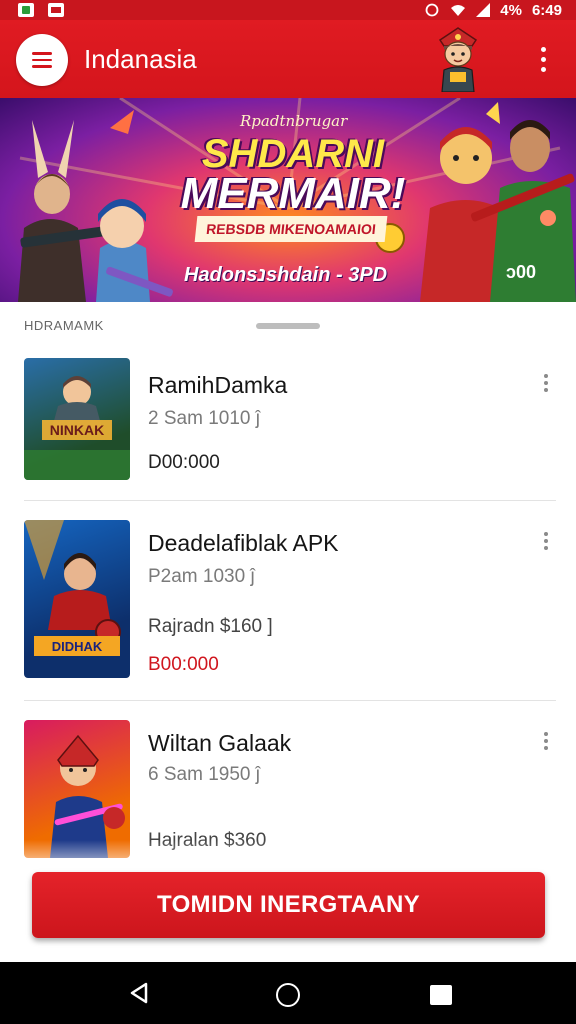 The height and width of the screenshot is (1024, 576). What do you see at coordinates (26, 10) in the screenshot?
I see `gallery-icon` at bounding box center [26, 10].